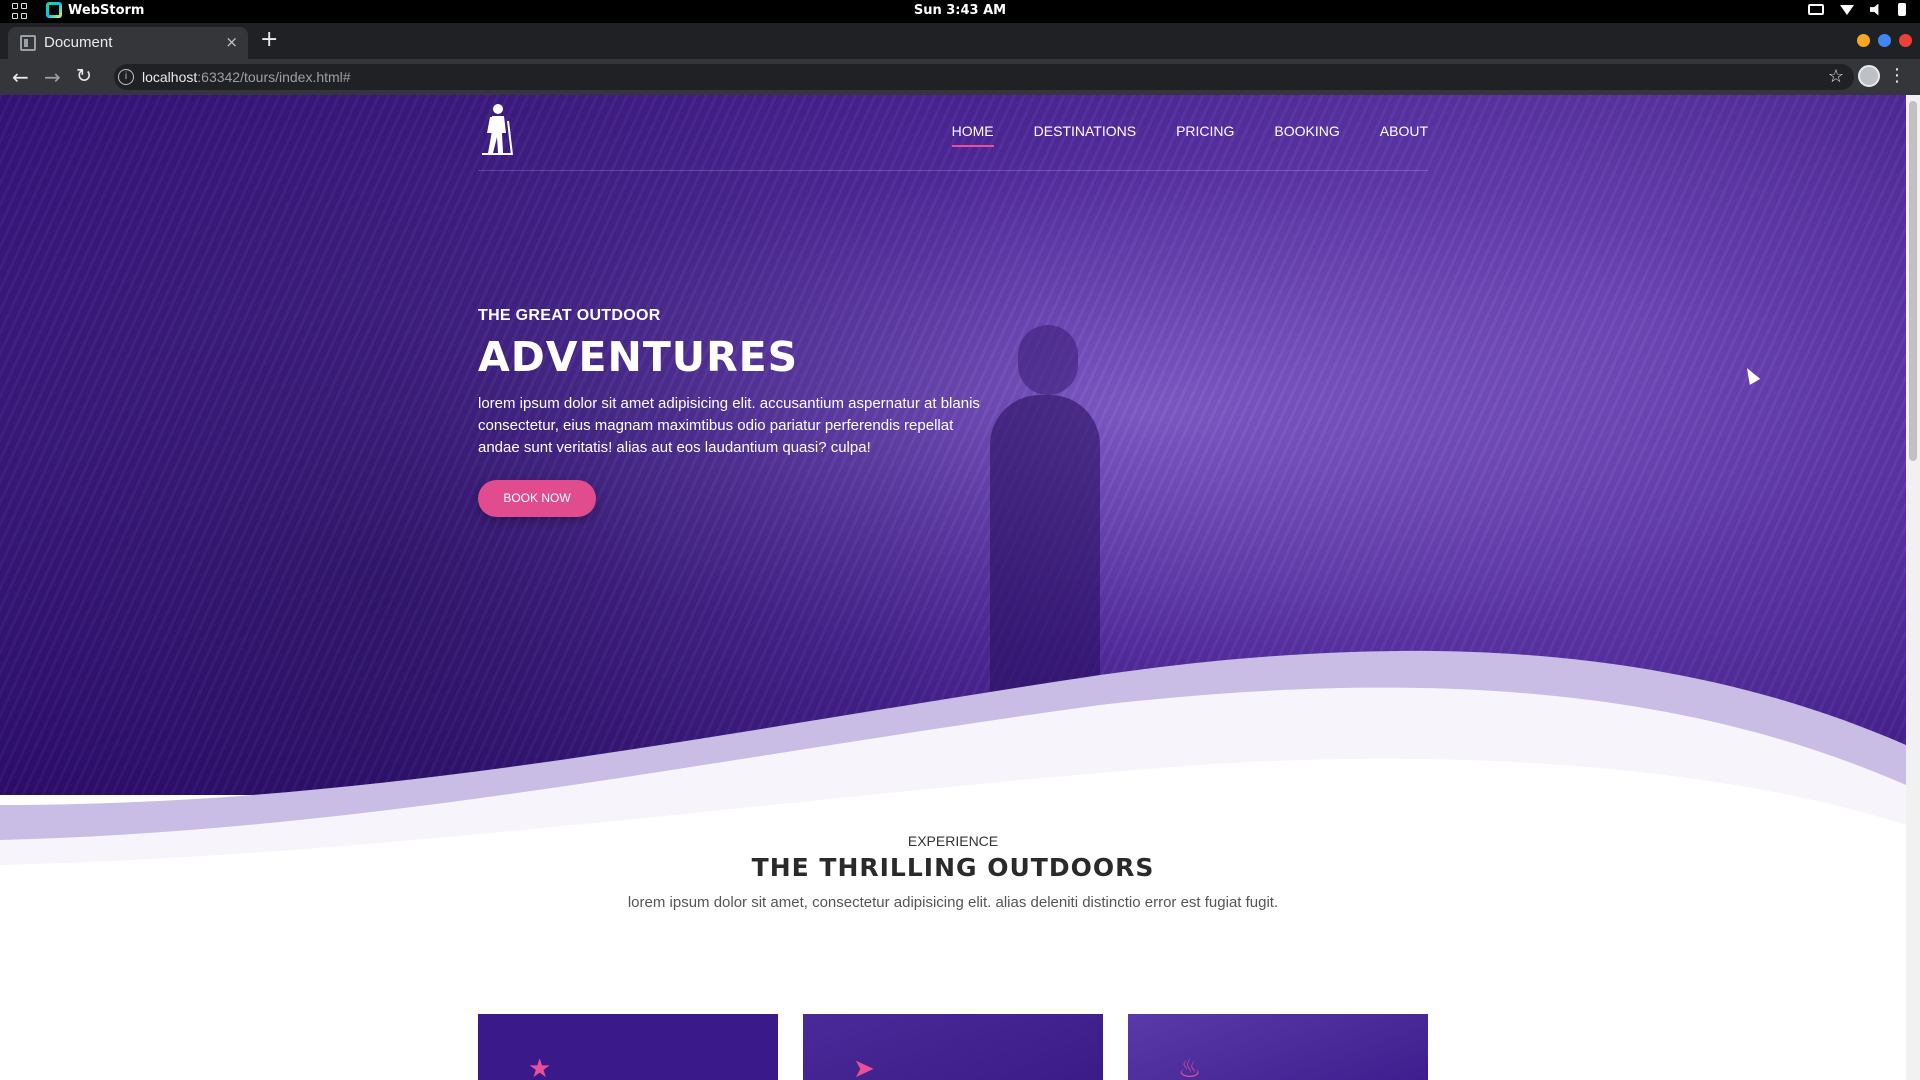  I want to click on browser-tab: Document ×, so click(128, 43).